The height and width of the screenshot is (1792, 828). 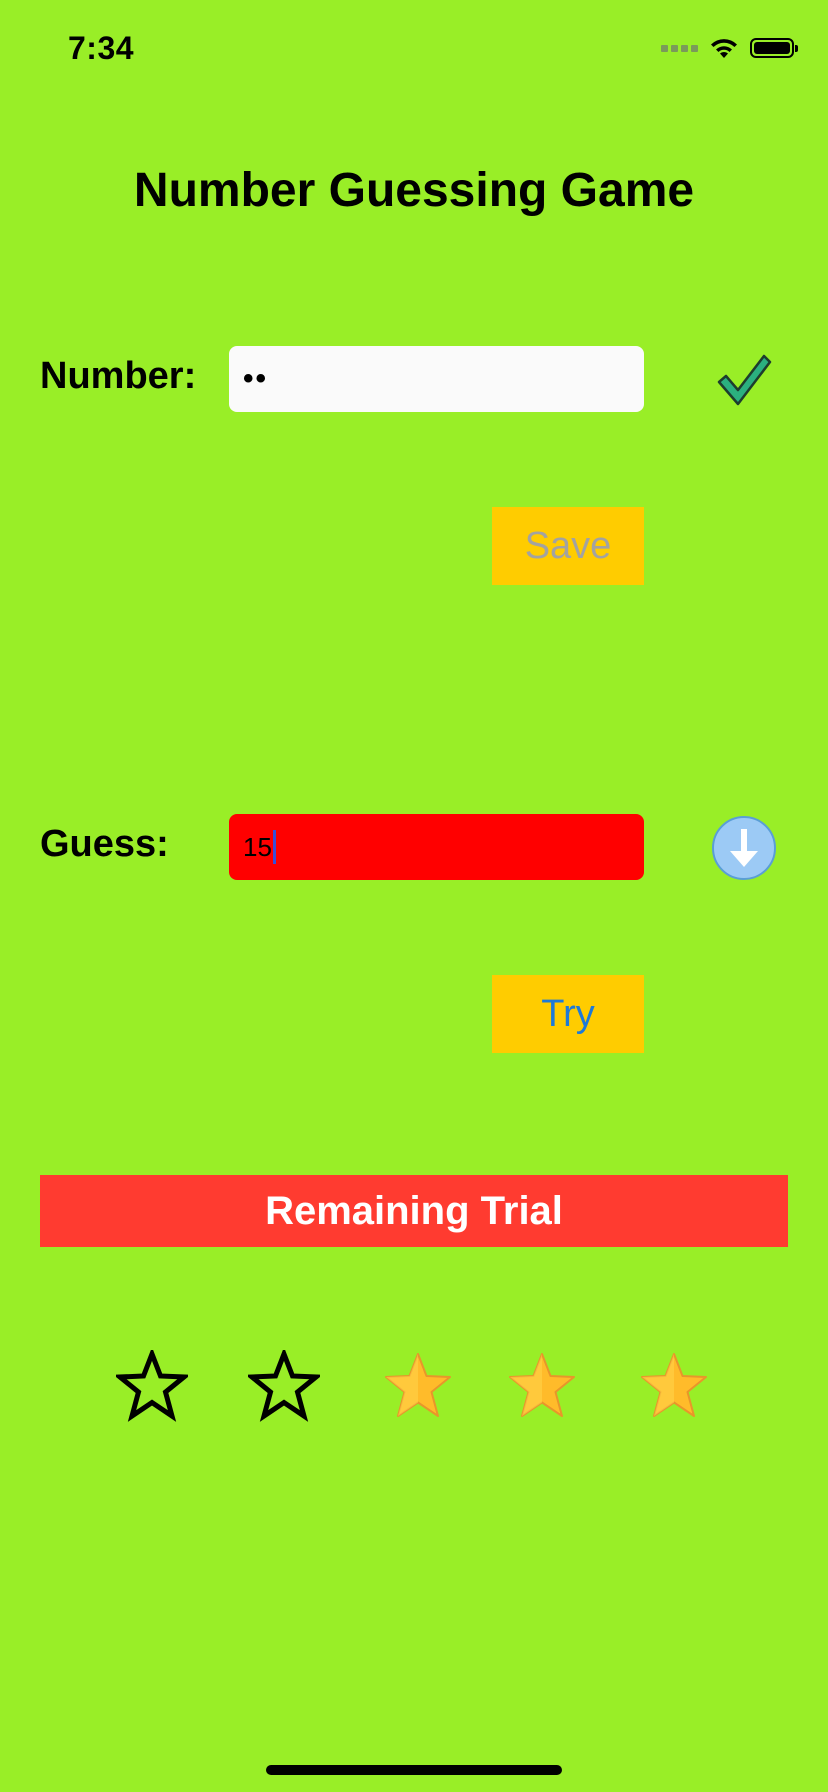 I want to click on text-cursor, so click(x=274, y=847).